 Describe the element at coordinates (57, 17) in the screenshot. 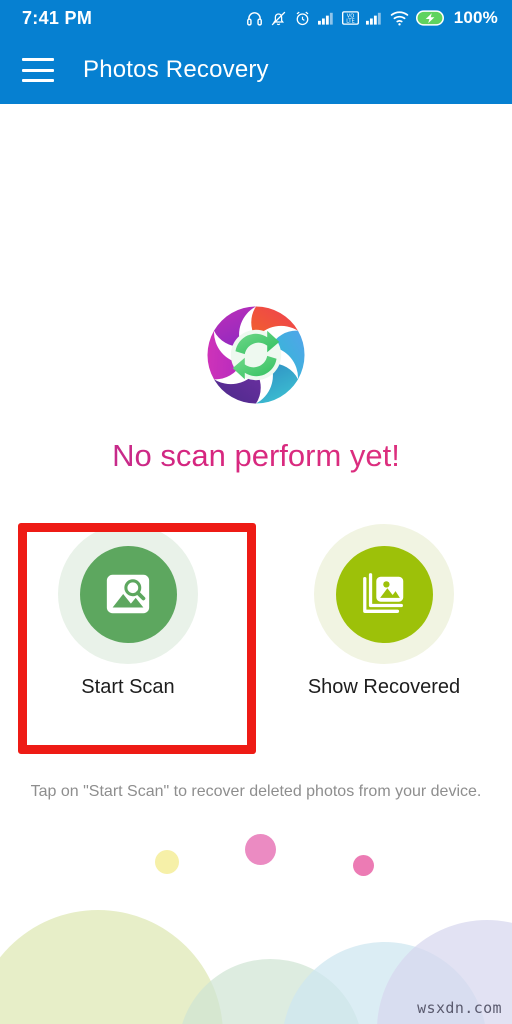

I see `status-time: 7:41 PM` at that location.